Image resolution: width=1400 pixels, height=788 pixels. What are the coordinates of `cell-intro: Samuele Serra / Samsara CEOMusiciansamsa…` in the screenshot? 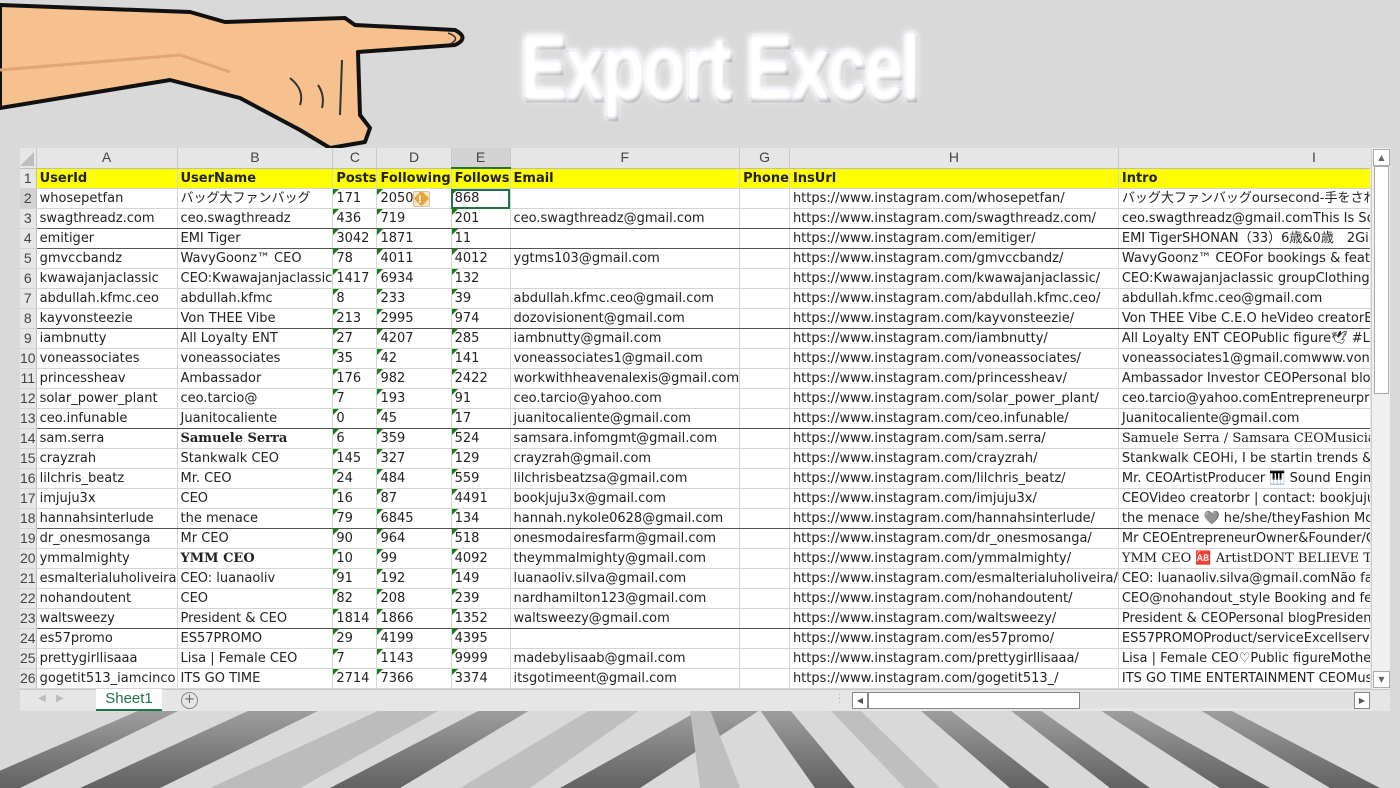 It's located at (1244, 438).